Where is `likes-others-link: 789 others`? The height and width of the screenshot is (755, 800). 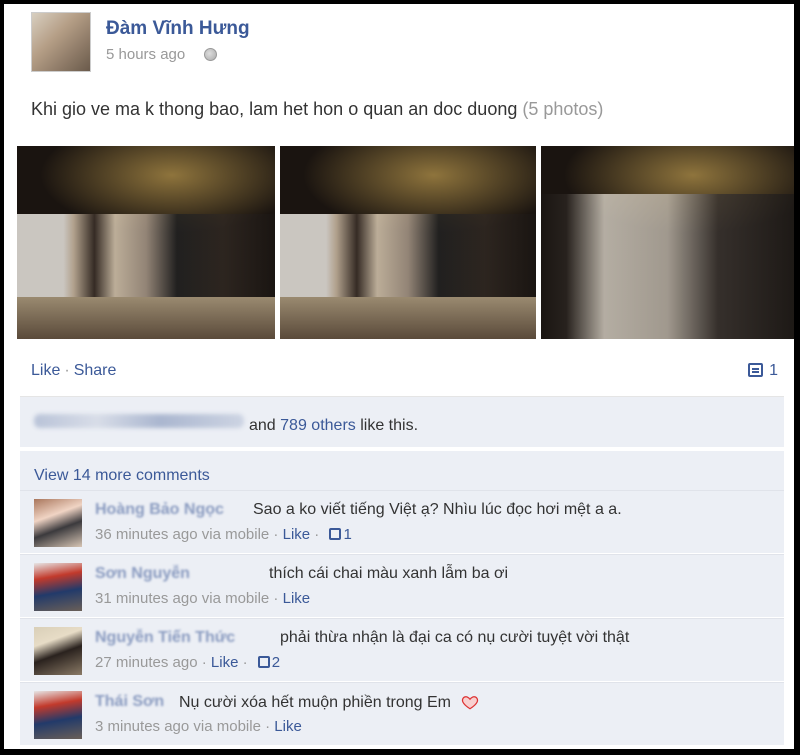 likes-others-link: 789 others is located at coordinates (318, 425).